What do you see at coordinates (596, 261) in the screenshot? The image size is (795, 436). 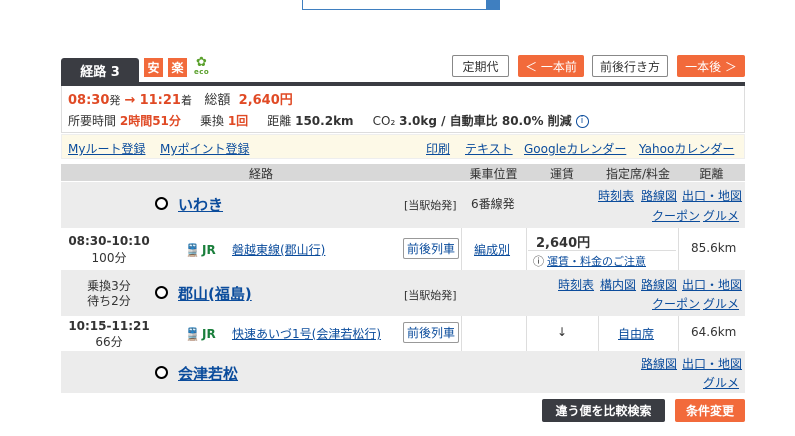 I see `fare-notice-link: 運賃・料金のご注意` at bounding box center [596, 261].